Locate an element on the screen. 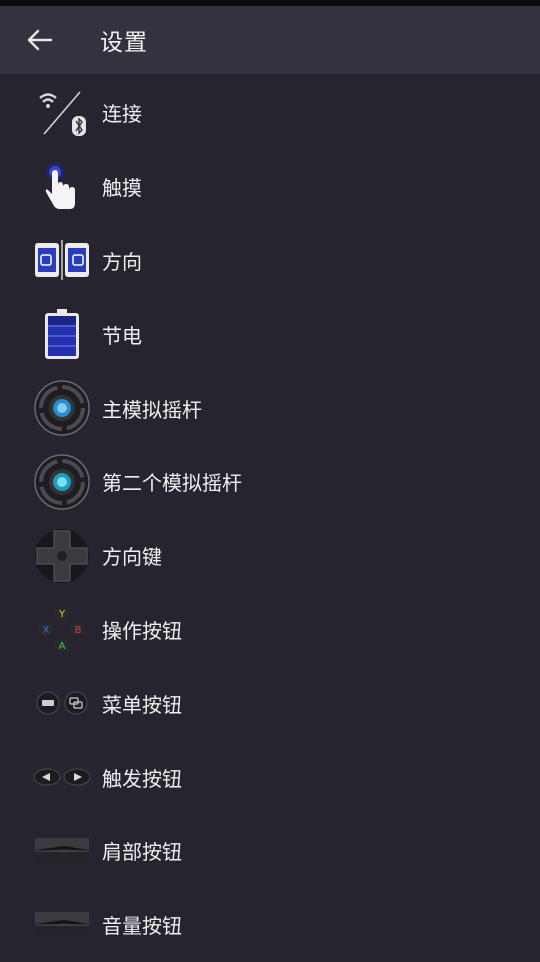 Image resolution: width=540 pixels, height=962 pixels. shoulder-buttons-icon is located at coordinates (62, 851).